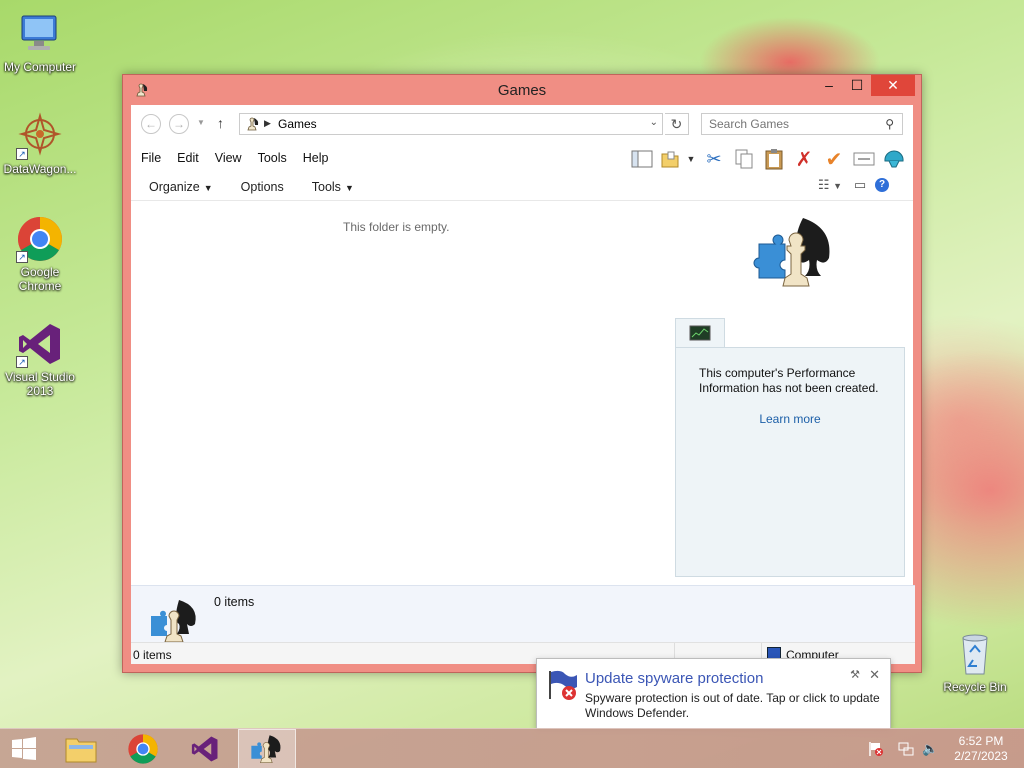 The image size is (1024, 768). What do you see at coordinates (830, 185) in the screenshot?
I see `view-options-icon: ☷ ▼` at bounding box center [830, 185].